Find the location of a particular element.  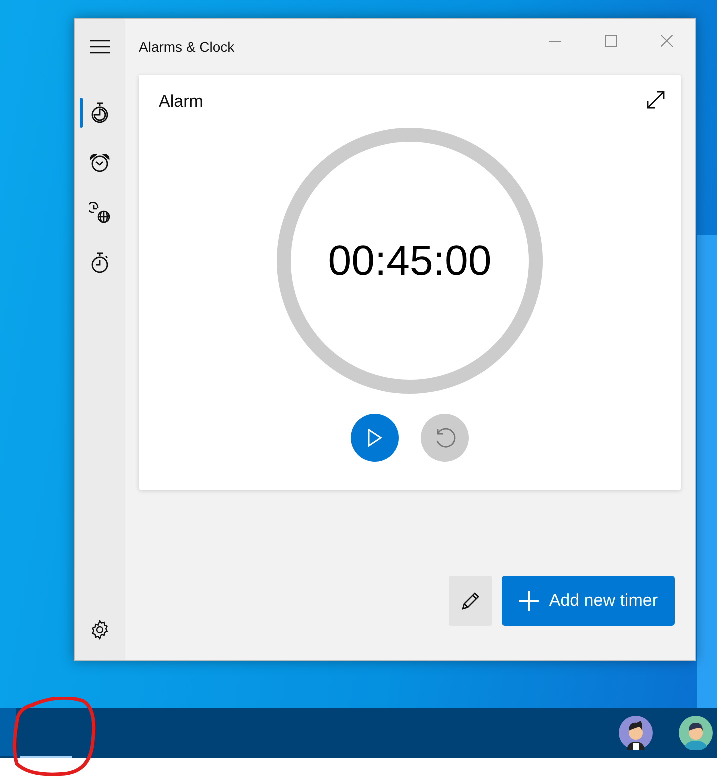

settings-icon is located at coordinates (100, 630).